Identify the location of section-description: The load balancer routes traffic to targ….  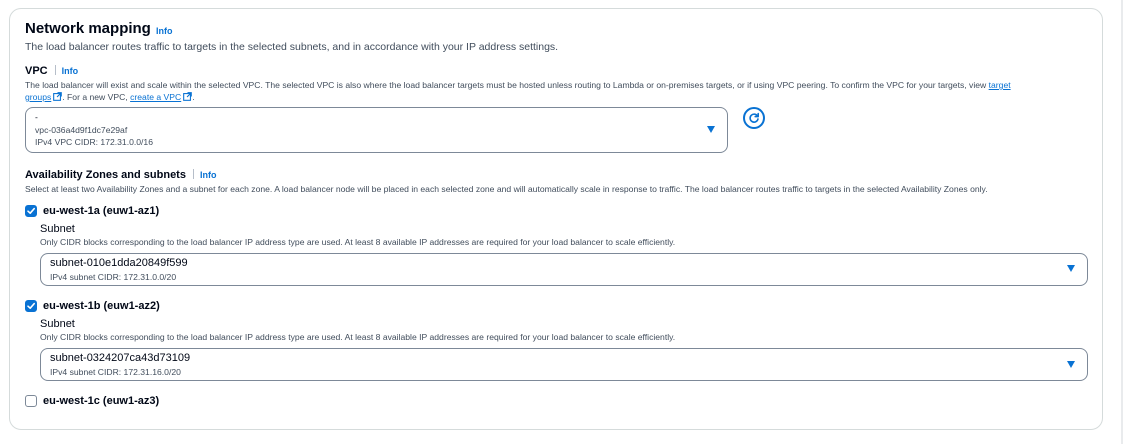
(292, 47).